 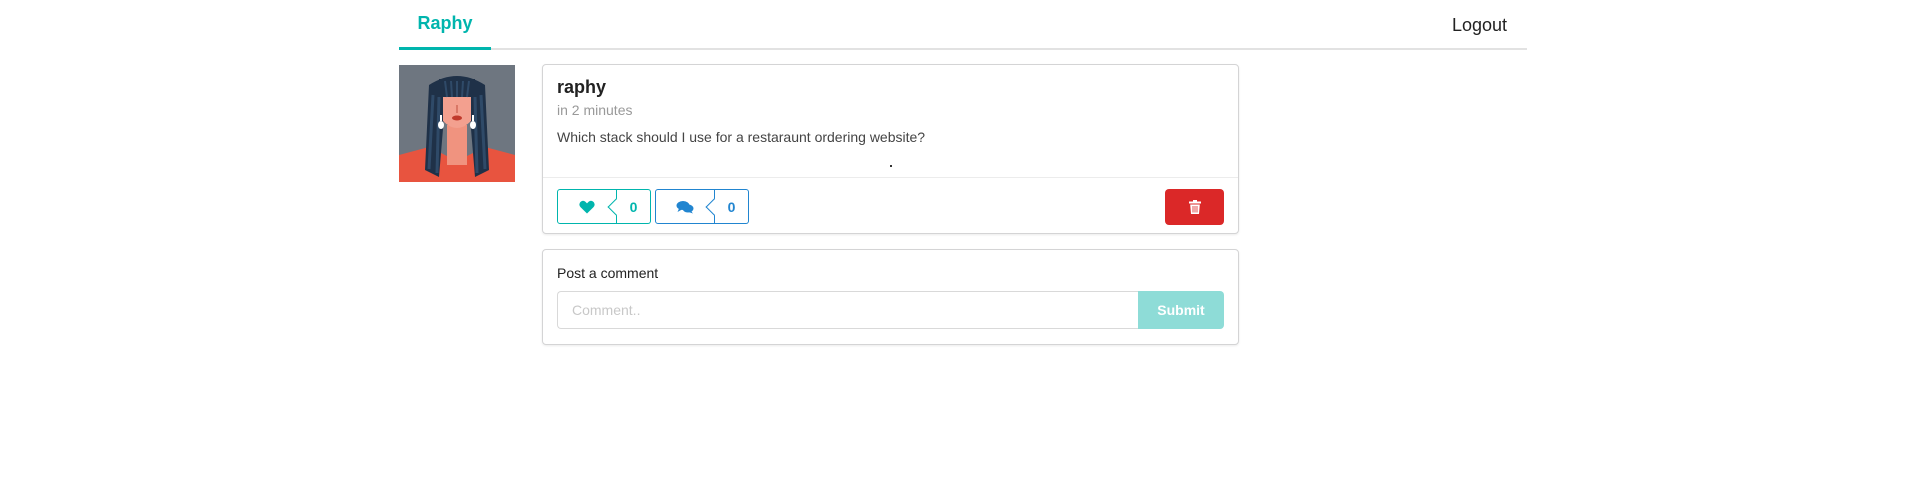 I want to click on comments-count-value: 0, so click(x=731, y=206).